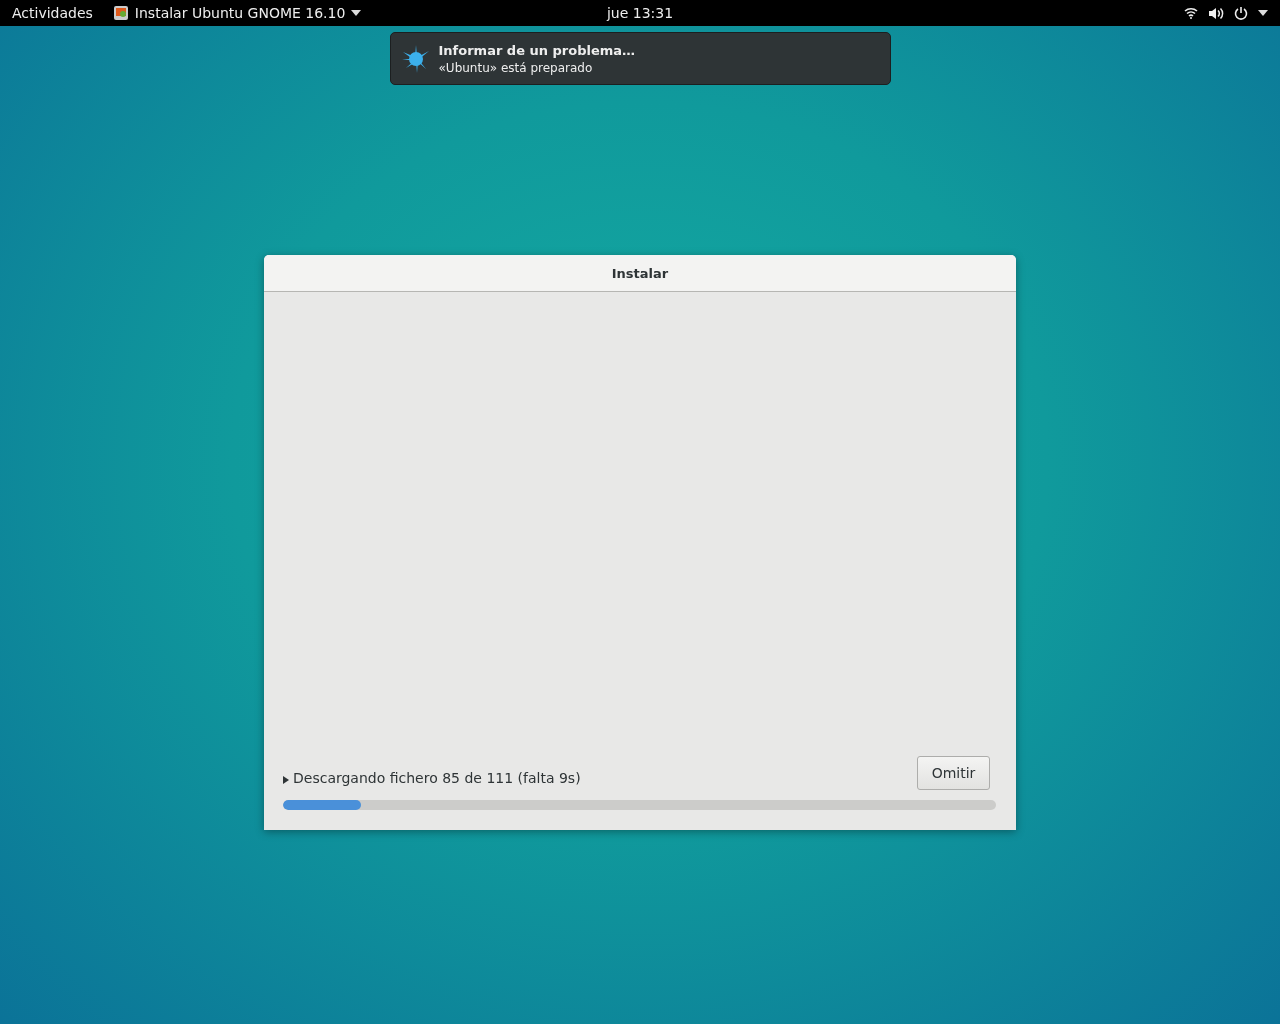 The image size is (1280, 1024). I want to click on installer-icon, so click(120, 13).